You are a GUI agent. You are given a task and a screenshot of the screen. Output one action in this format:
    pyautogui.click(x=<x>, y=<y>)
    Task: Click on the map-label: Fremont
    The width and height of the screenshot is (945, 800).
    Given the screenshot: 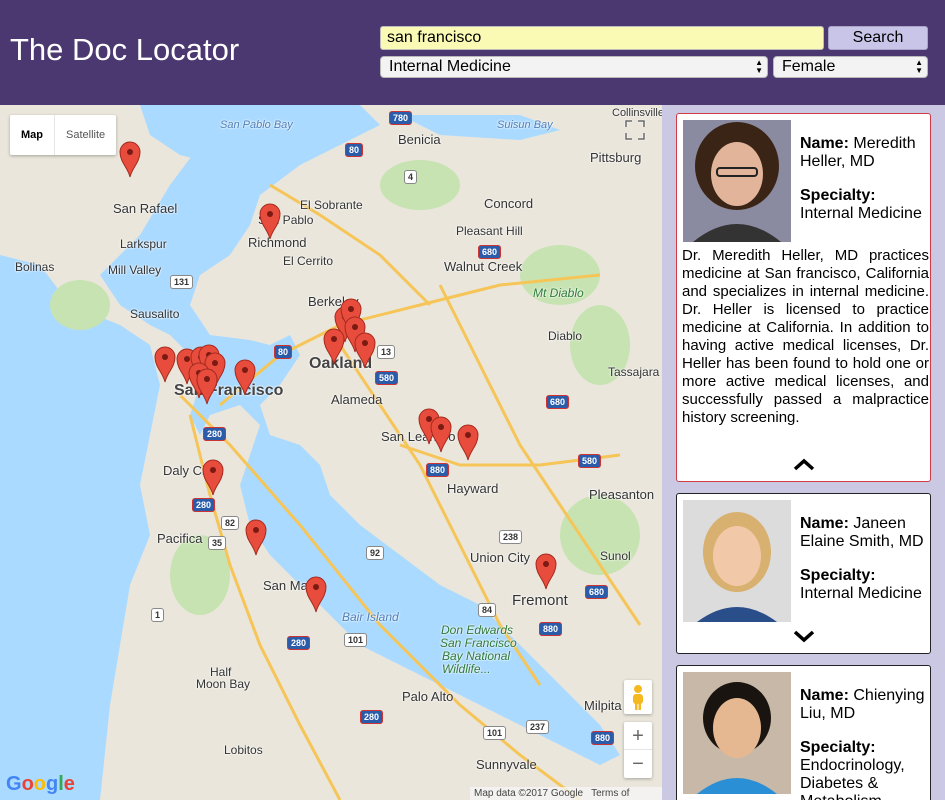 What is the action you would take?
    pyautogui.click(x=540, y=600)
    